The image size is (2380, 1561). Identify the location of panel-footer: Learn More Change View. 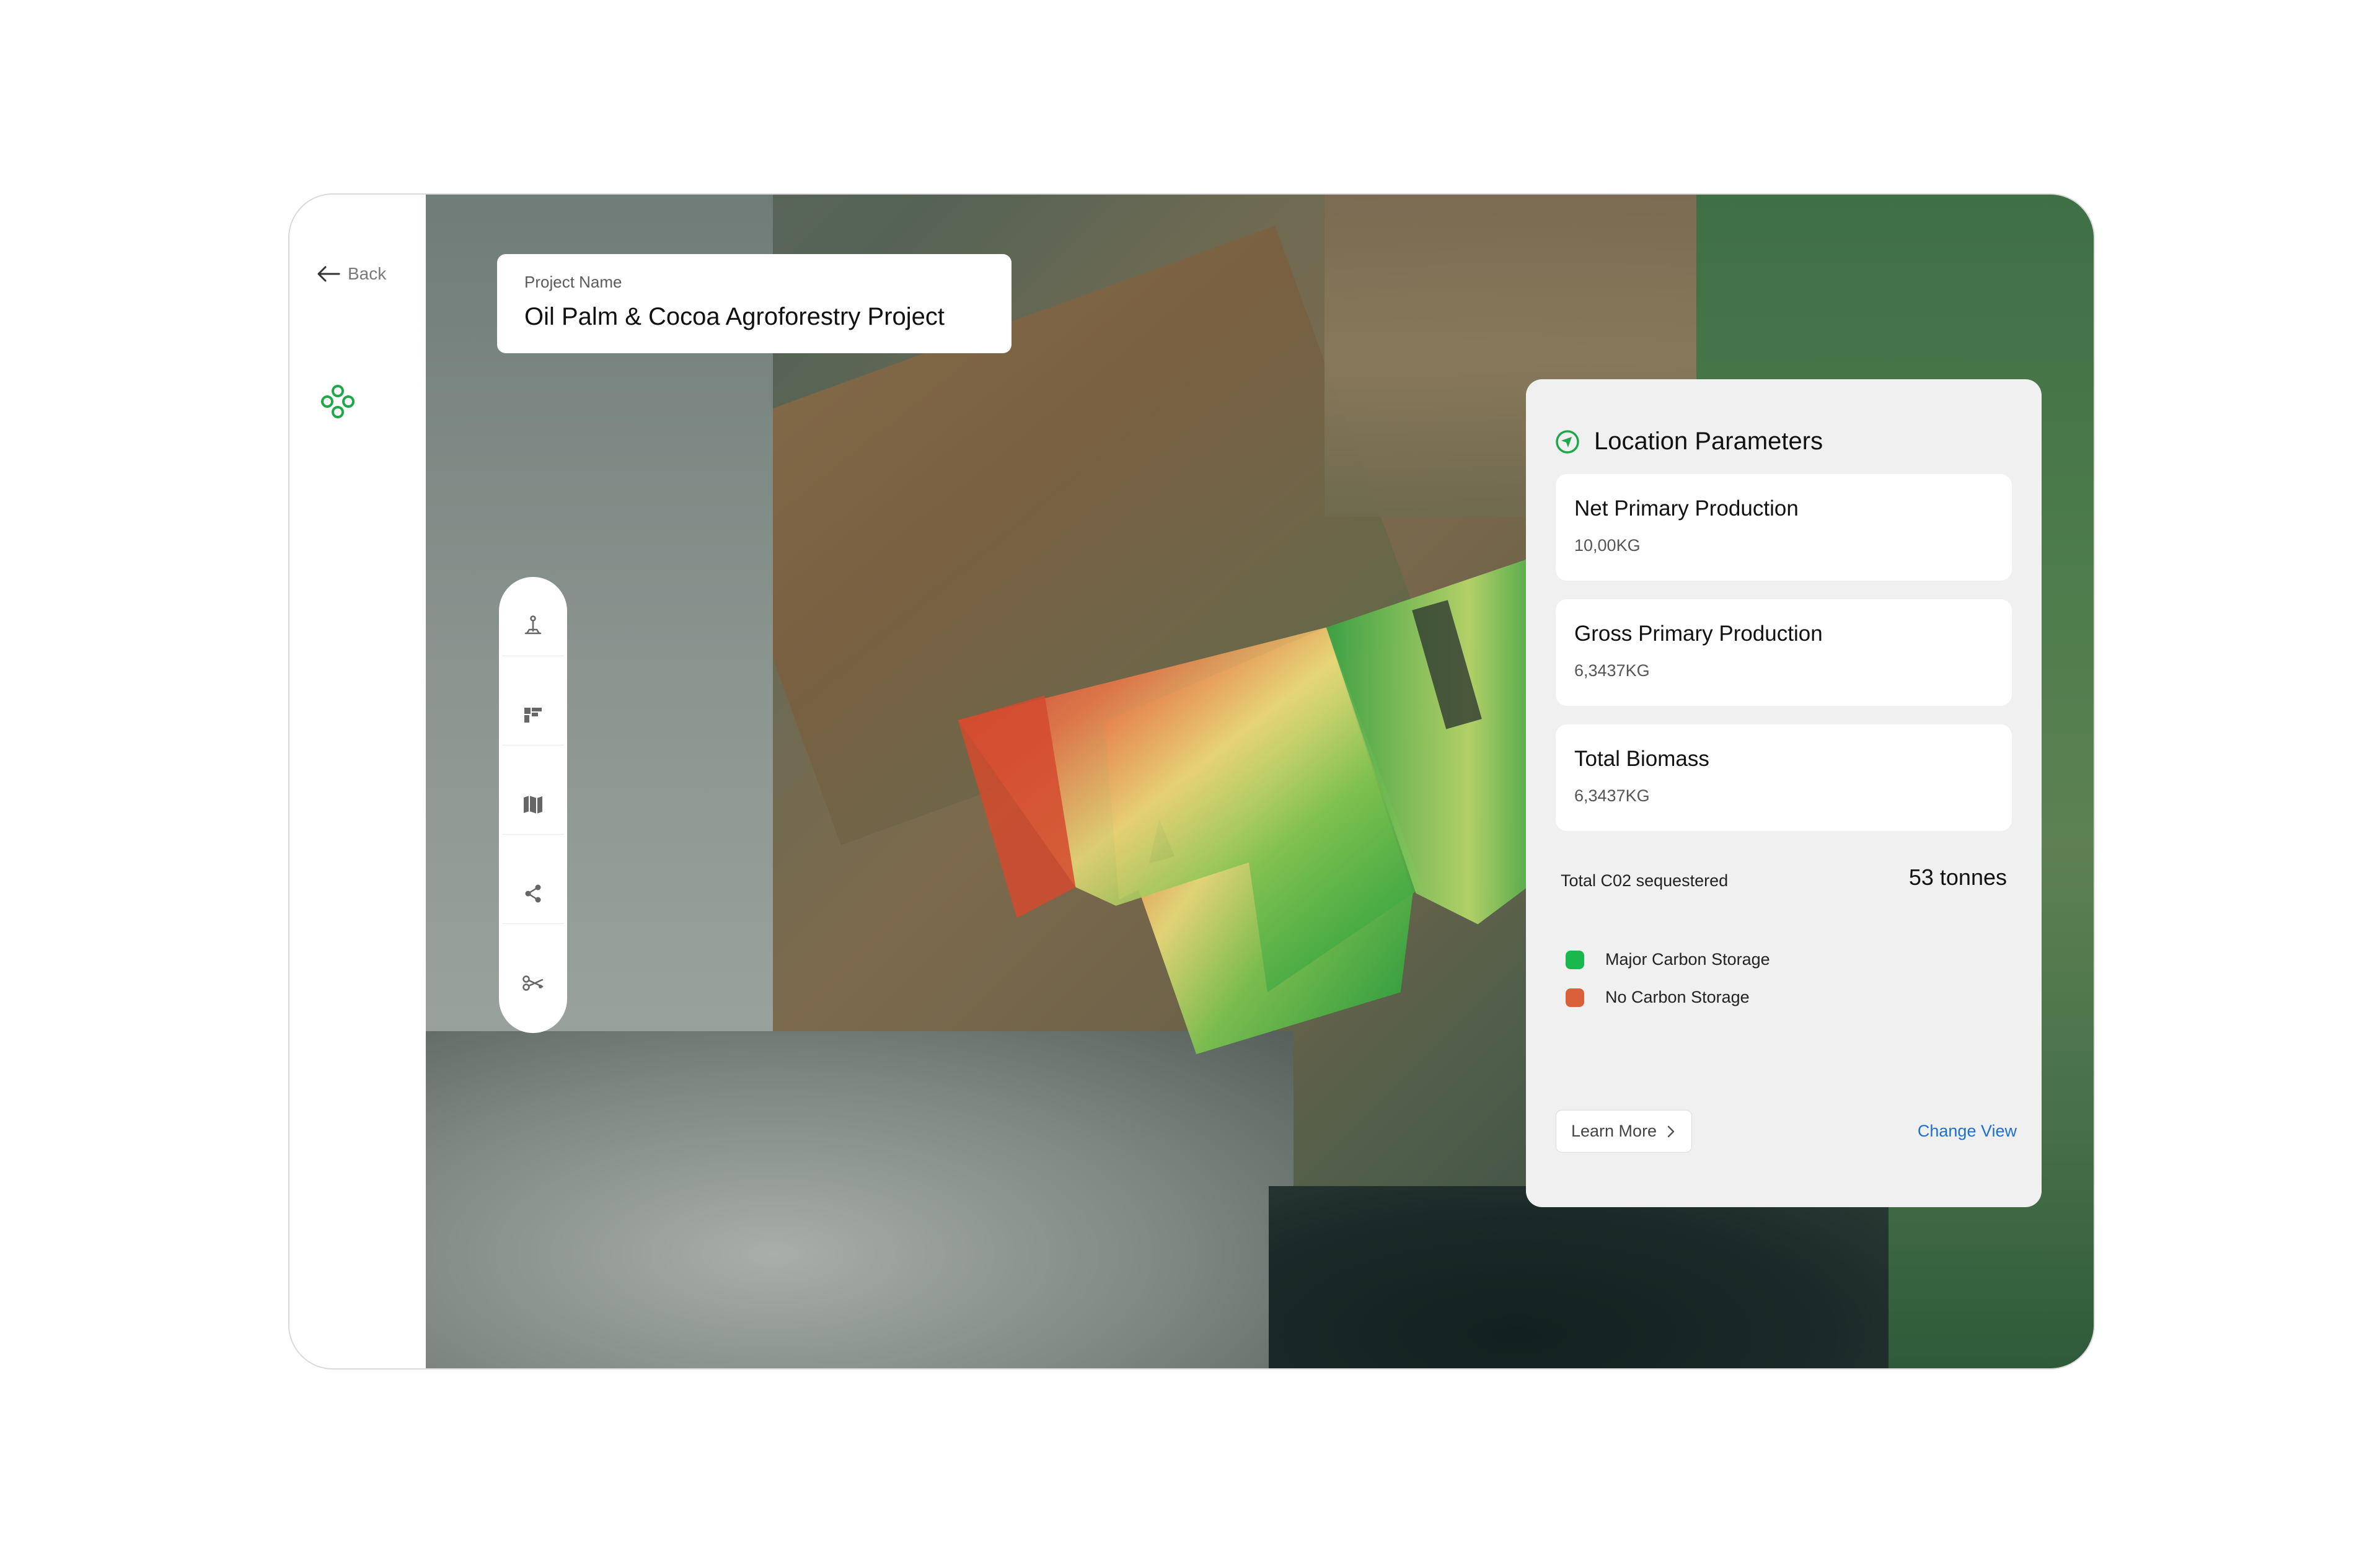
(1786, 1131).